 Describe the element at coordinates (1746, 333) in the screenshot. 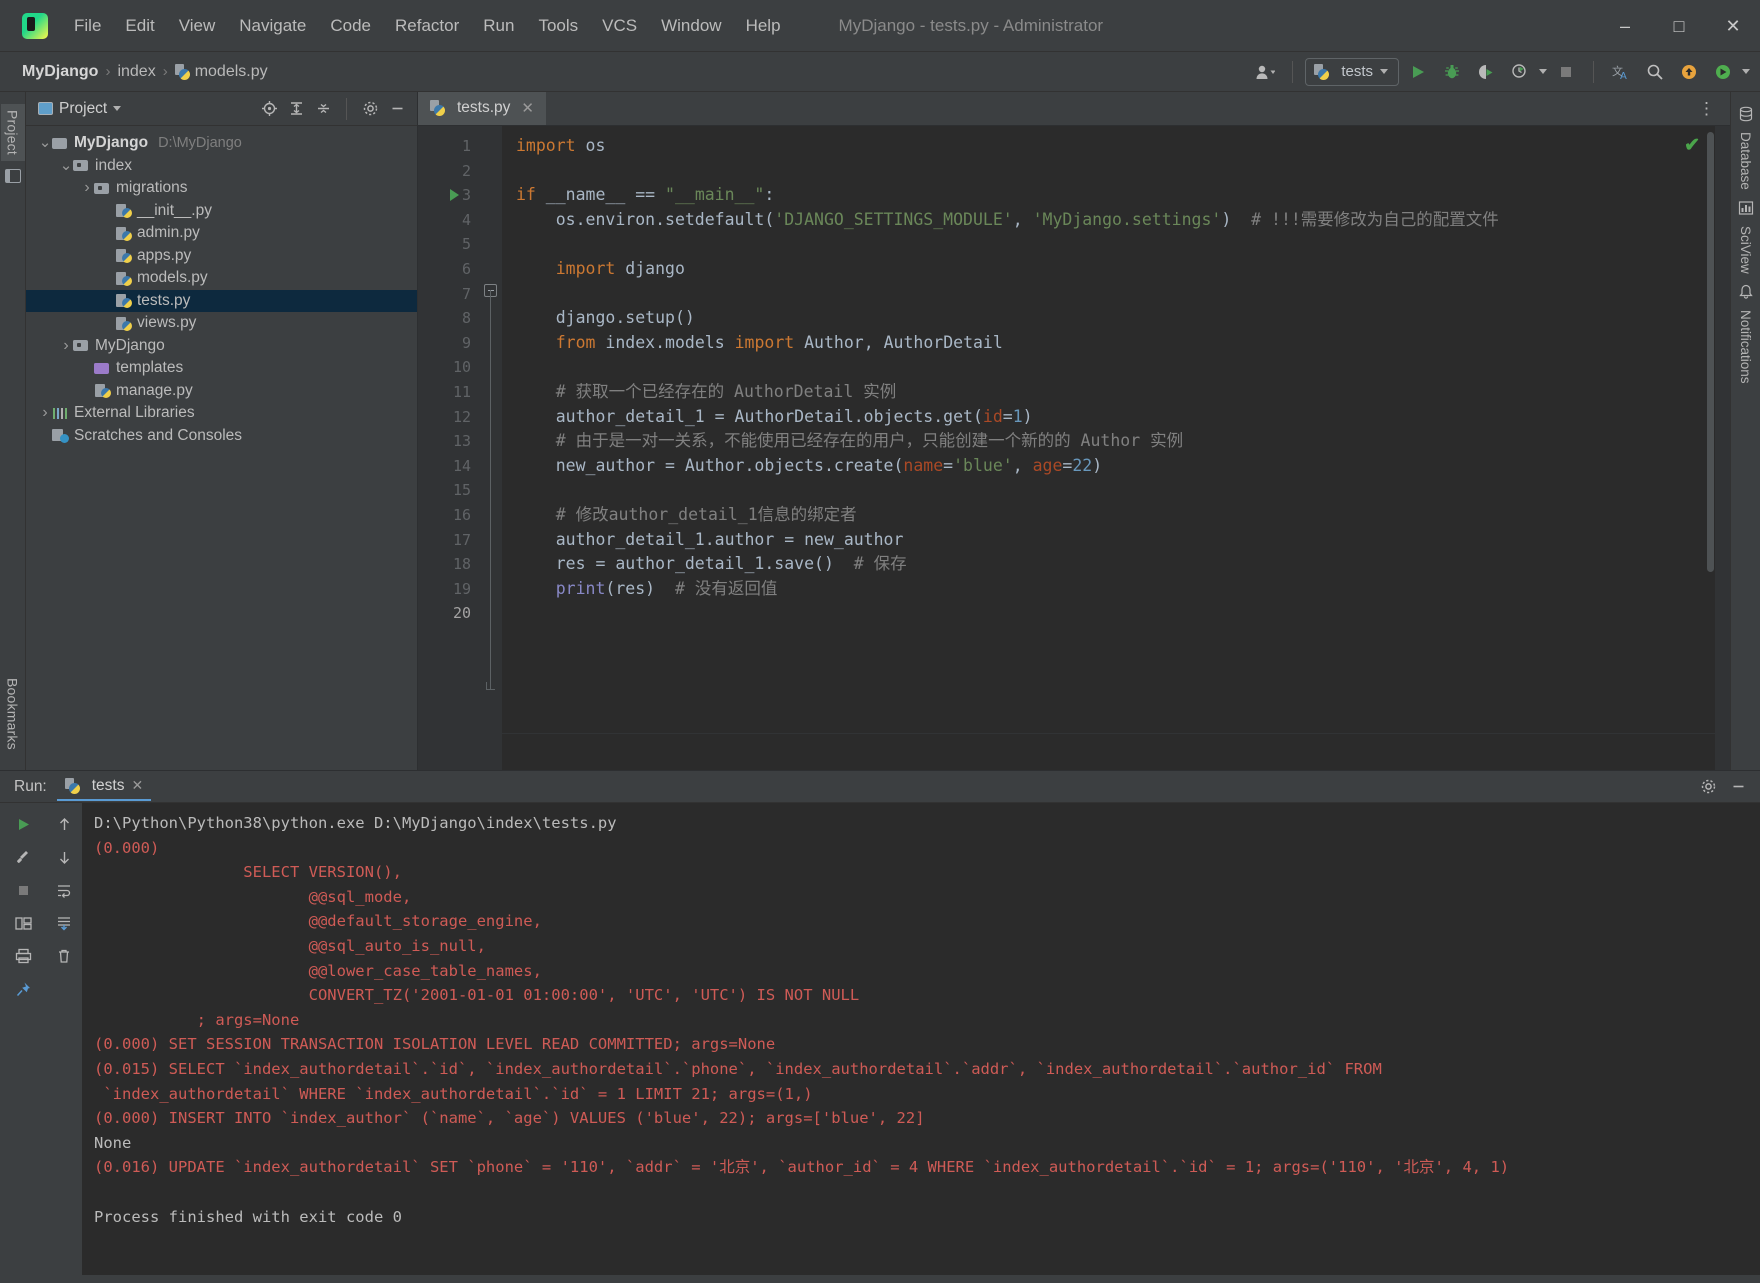

I see `tool-tab-notifications: Notifications` at that location.